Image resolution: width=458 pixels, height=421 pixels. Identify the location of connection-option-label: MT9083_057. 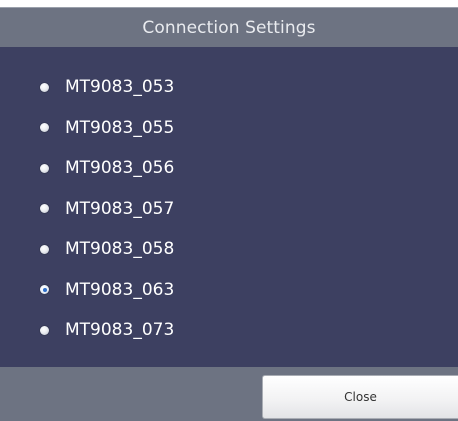
(120, 208).